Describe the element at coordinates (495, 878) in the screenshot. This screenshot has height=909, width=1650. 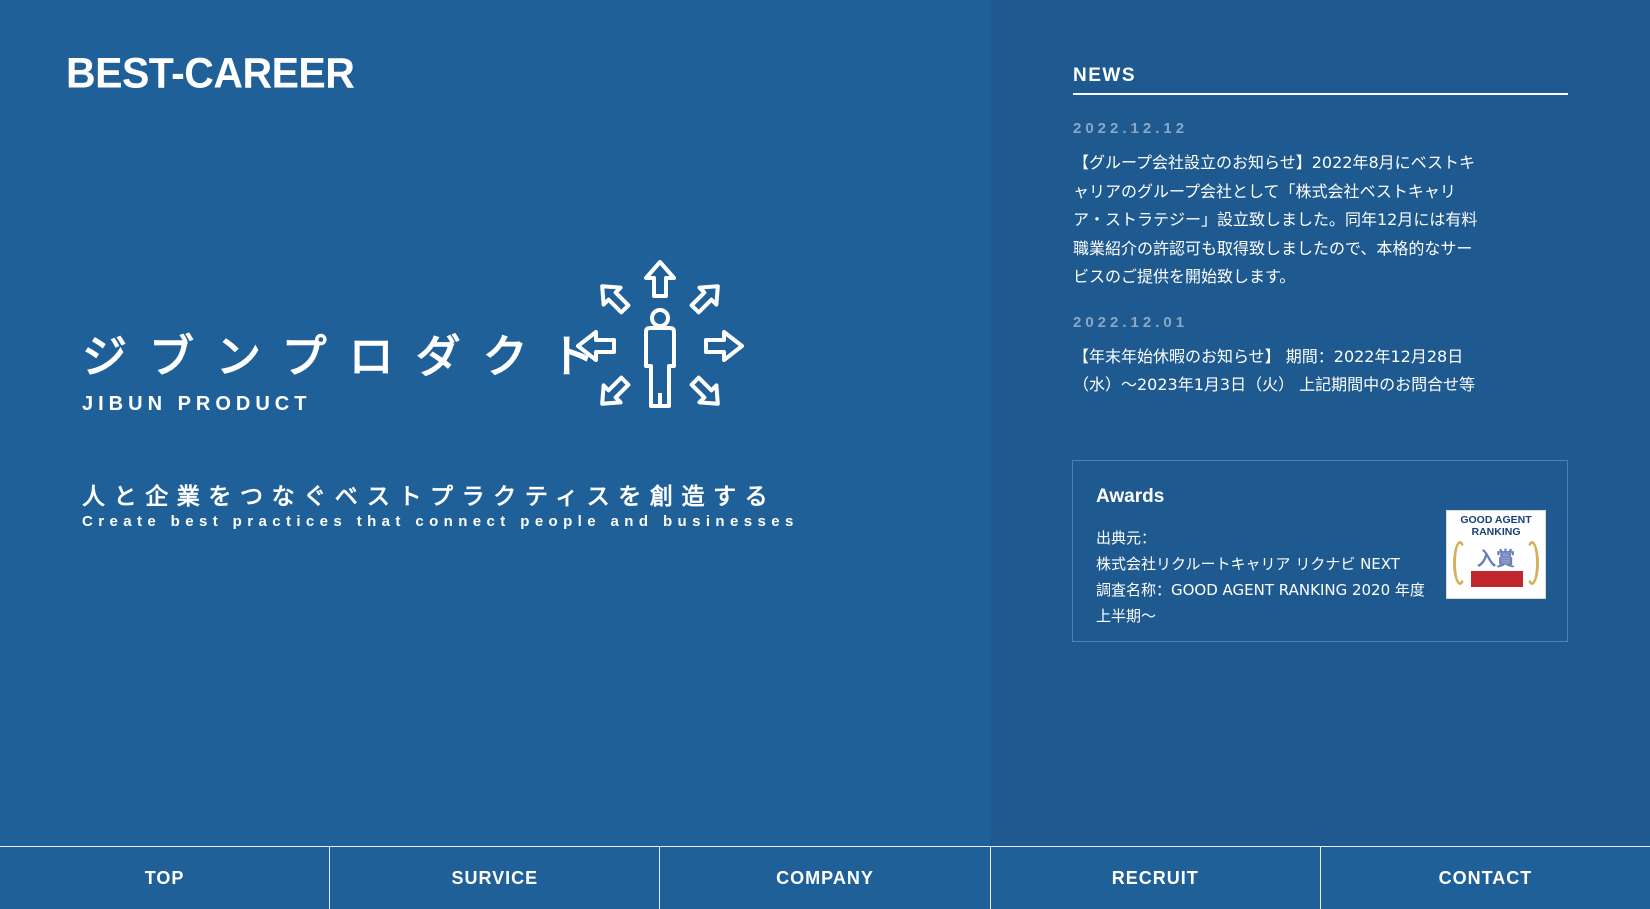
I see `nav-service: SURVICE` at that location.